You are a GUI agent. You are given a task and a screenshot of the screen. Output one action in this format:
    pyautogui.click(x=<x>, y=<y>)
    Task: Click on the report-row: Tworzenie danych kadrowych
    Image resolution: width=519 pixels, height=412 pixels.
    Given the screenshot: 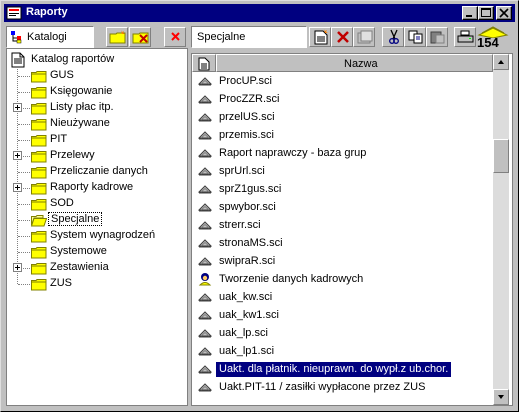 What is the action you would take?
    pyautogui.click(x=342, y=279)
    